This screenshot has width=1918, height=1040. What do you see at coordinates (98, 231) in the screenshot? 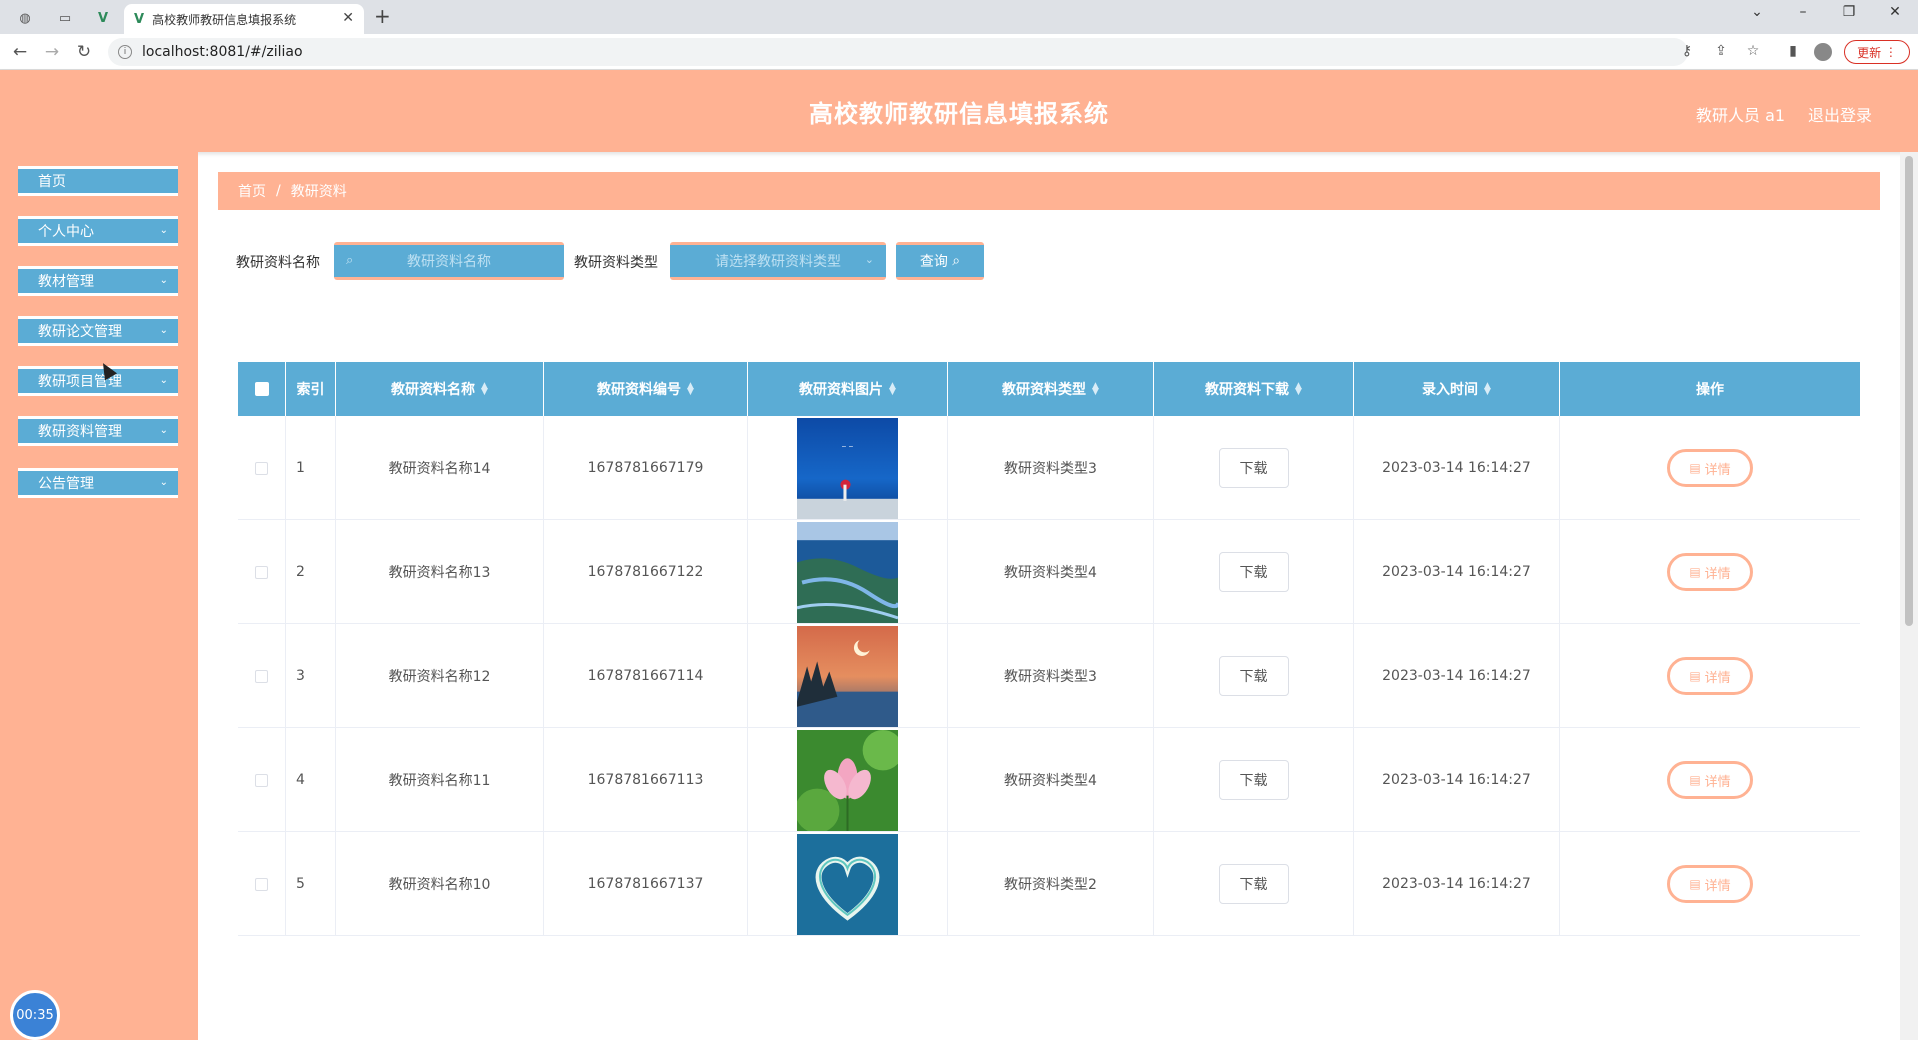
I see `sidebar-item-personal: 个人中心 ⌄` at bounding box center [98, 231].